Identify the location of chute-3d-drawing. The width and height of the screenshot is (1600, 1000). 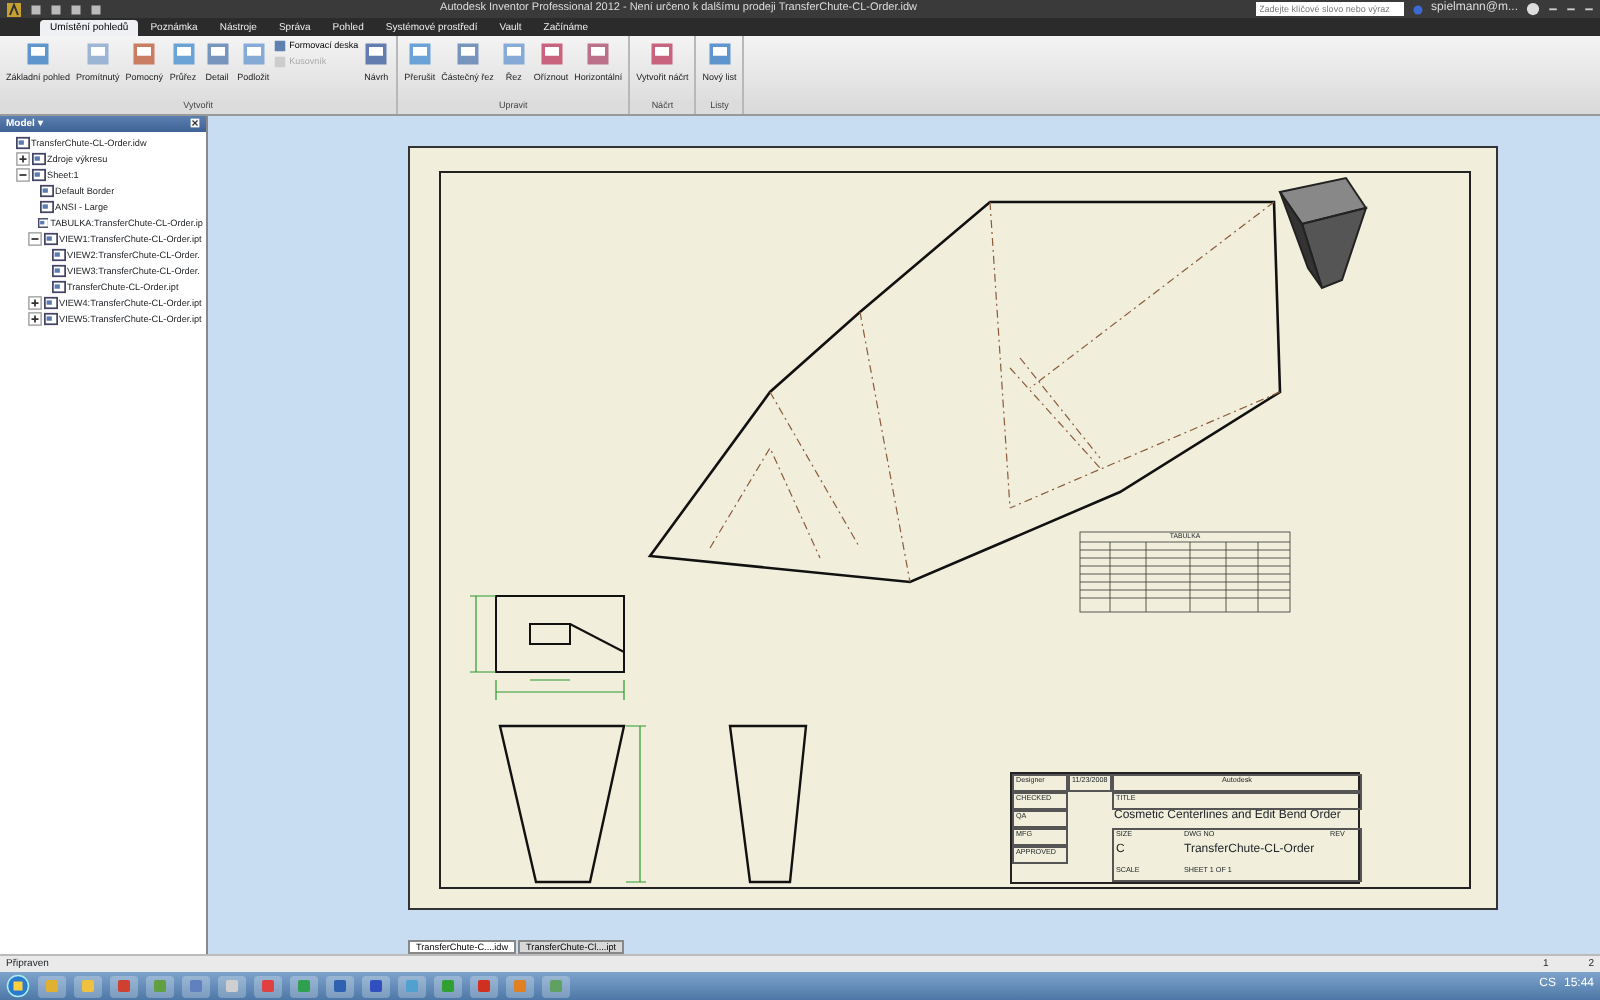
(1323, 233).